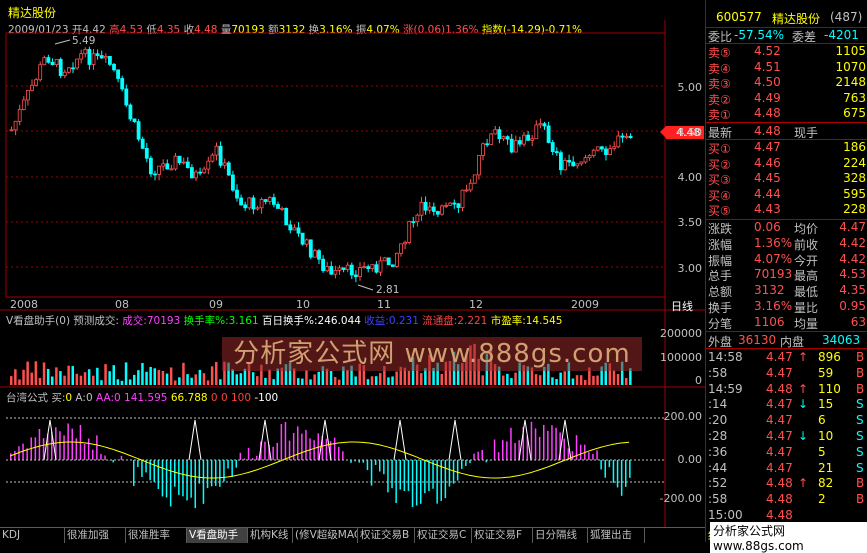  I want to click on ind-v5: 100, so click(241, 398).